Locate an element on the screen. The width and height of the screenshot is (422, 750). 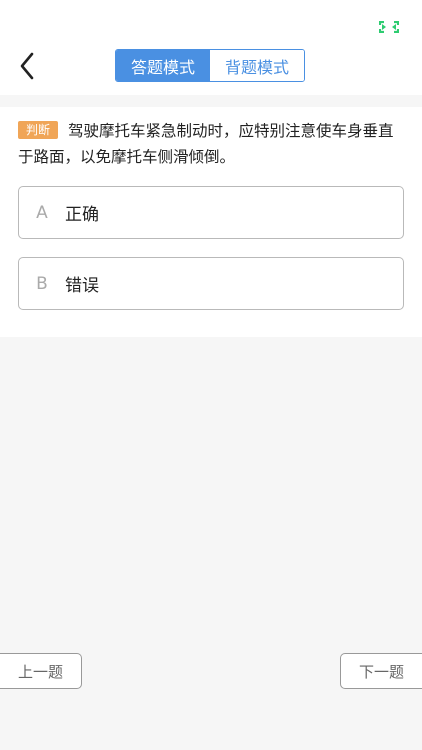
question-type-badge: 判断 is located at coordinates (38, 130).